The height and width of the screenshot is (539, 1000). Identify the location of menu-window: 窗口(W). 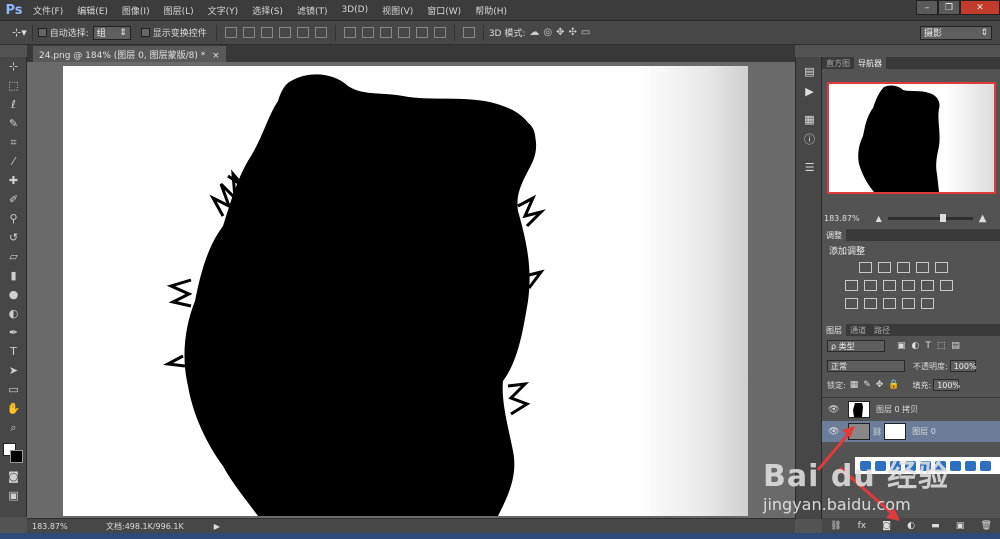
(444, 10).